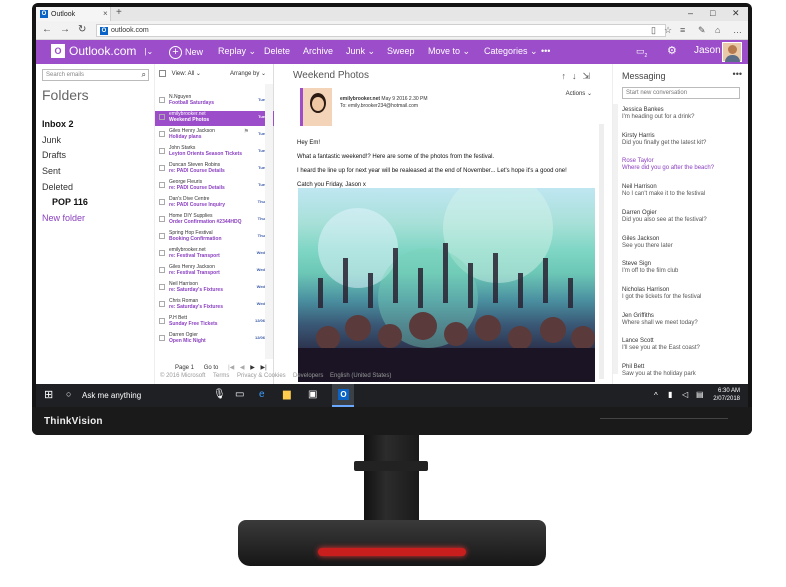  Describe the element at coordinates (215, 339) in the screenshot. I see `message-row: Darren Ogier Open Mic Night 12/06` at that location.